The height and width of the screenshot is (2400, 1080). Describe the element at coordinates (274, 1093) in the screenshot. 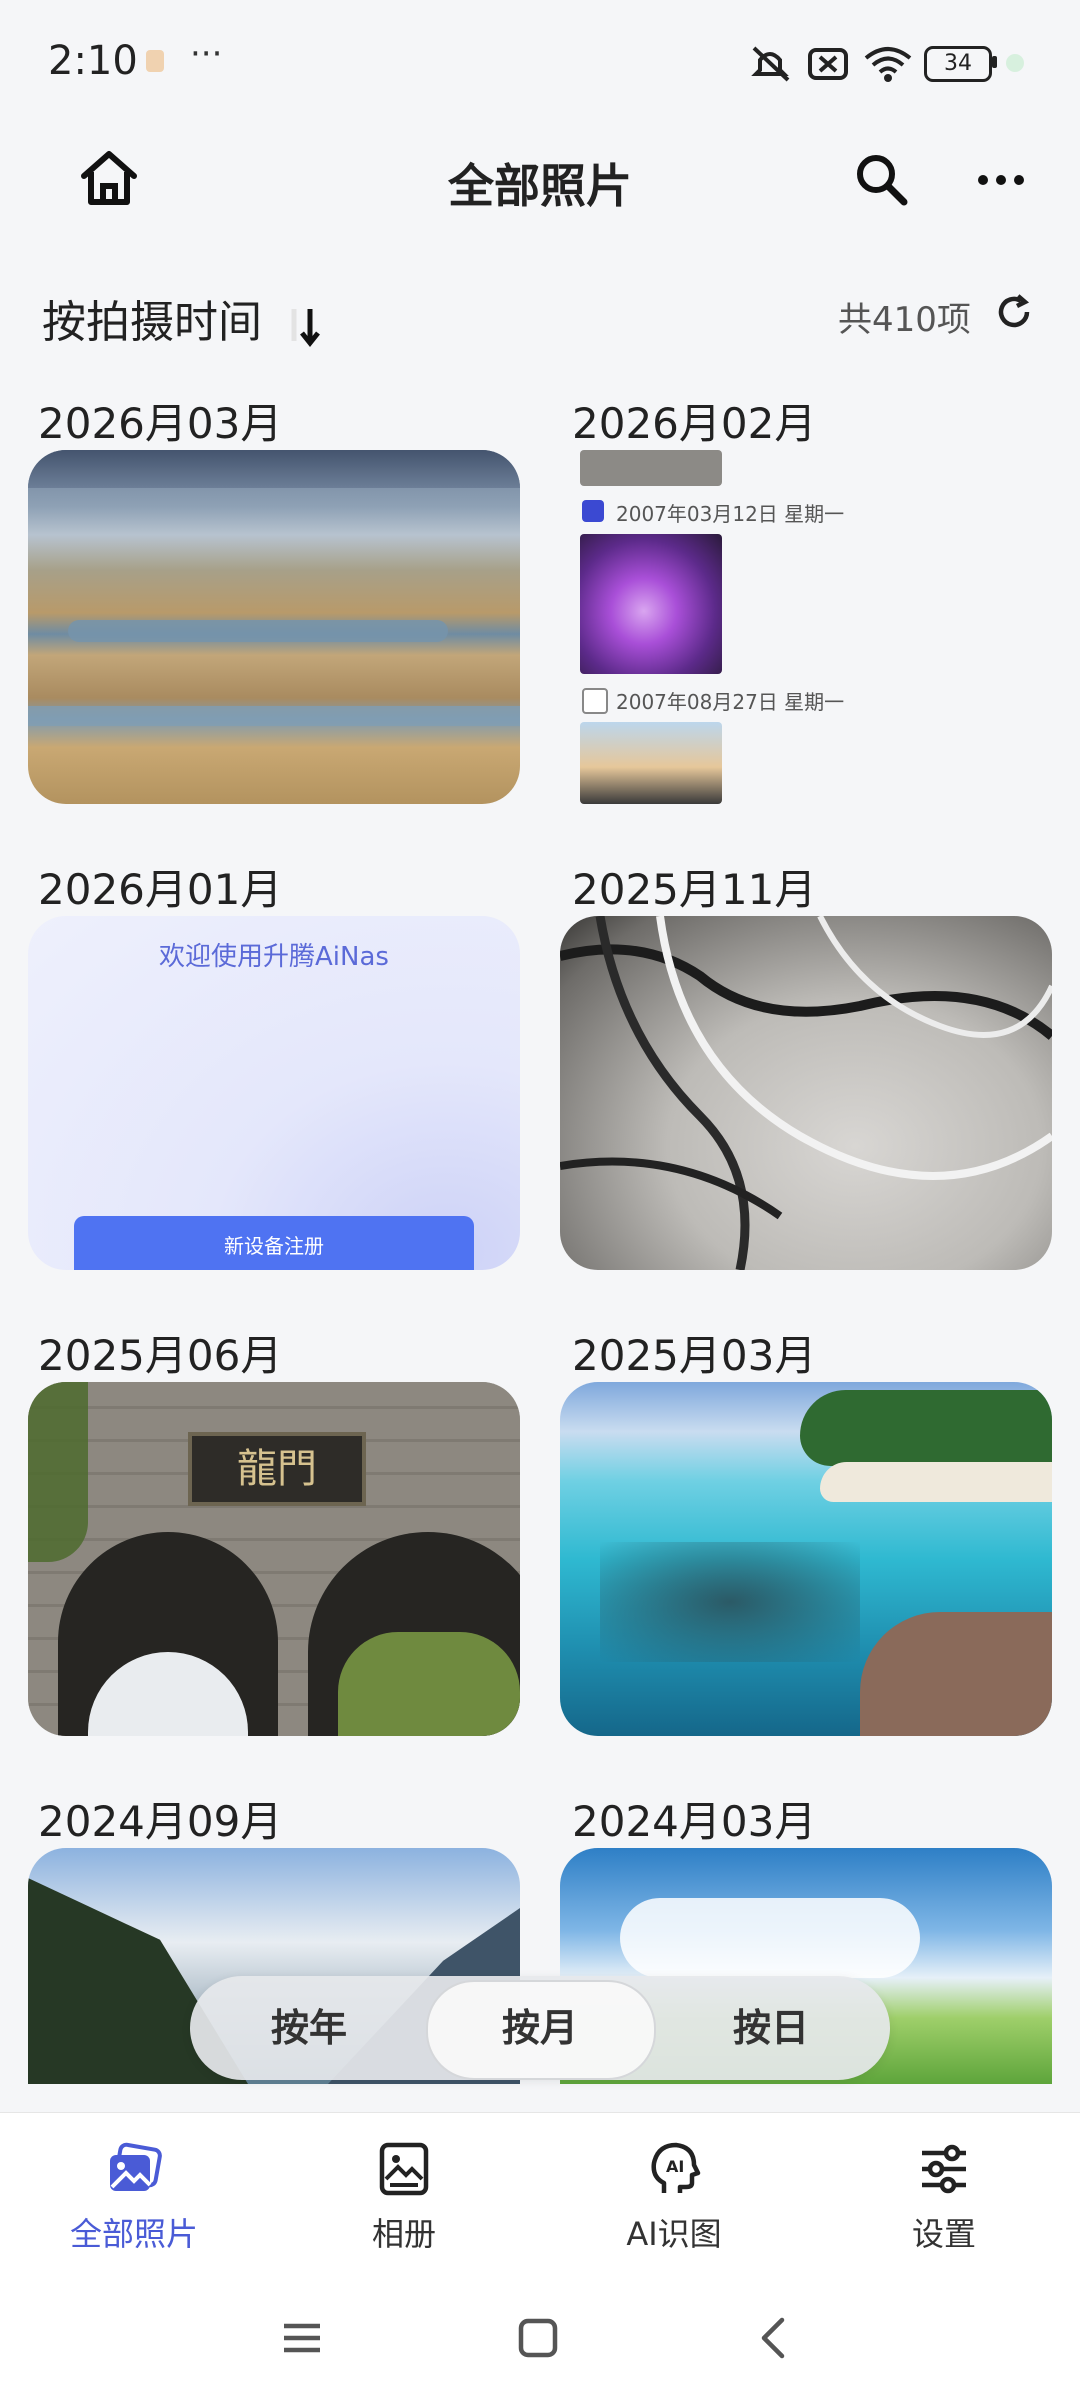

I see `photo-thumbnail: 欢迎使用升腾AiNas 新设备注册` at that location.